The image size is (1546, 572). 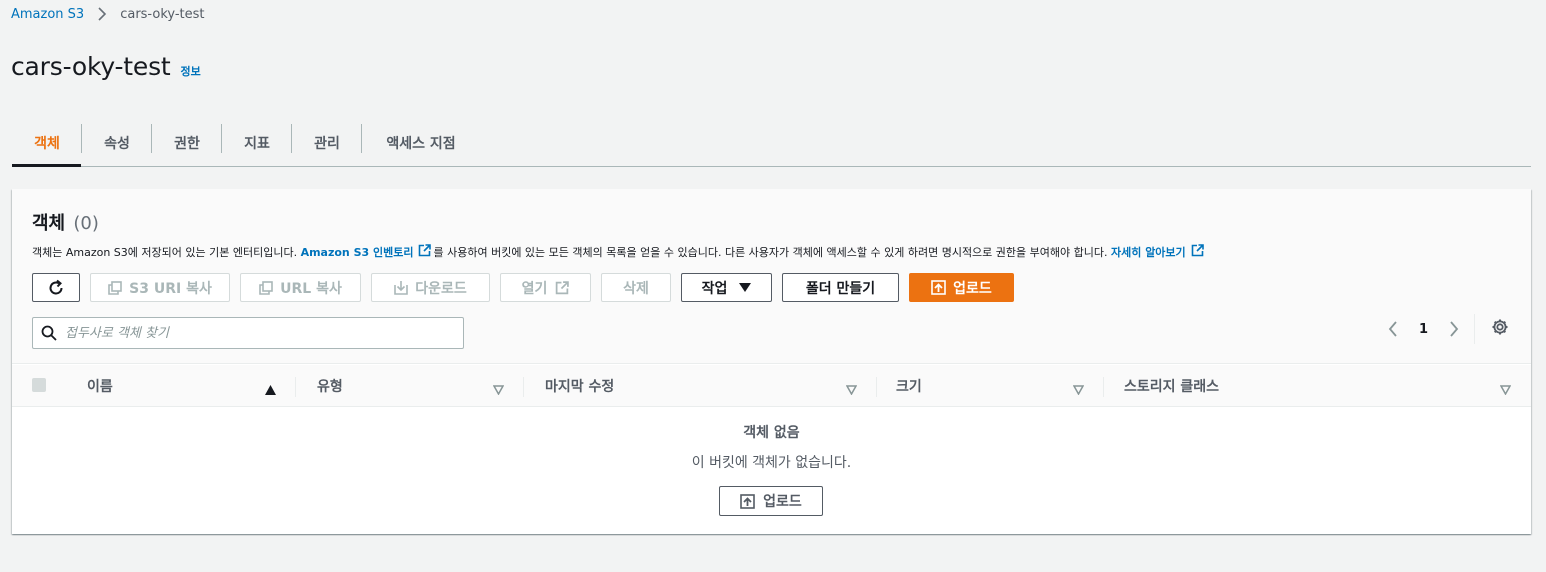 What do you see at coordinates (91, 66) in the screenshot?
I see `page-title: cars-oky-test` at bounding box center [91, 66].